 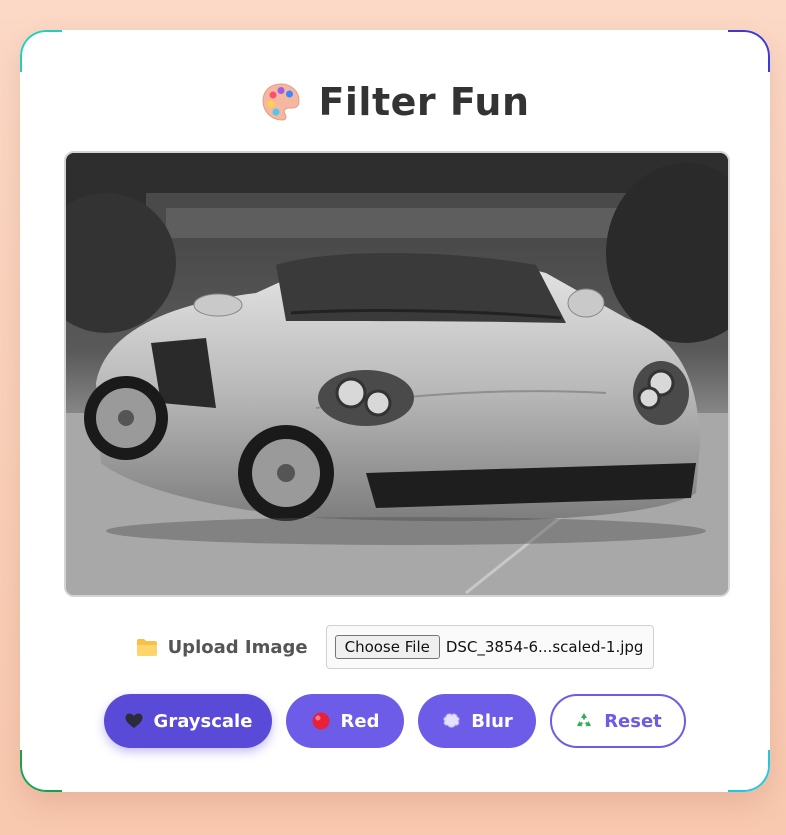 What do you see at coordinates (492, 721) in the screenshot?
I see `blur-label: Blur` at bounding box center [492, 721].